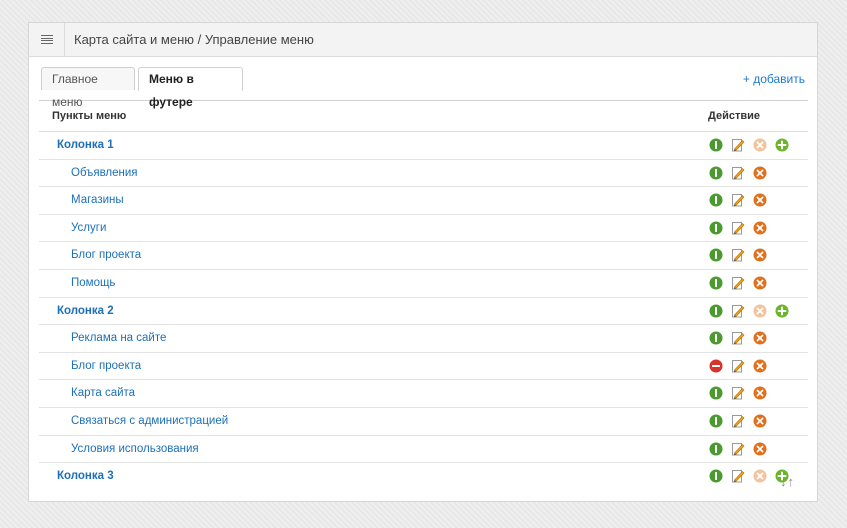  What do you see at coordinates (85, 145) in the screenshot?
I see `menu-group-label: Колонка 1` at bounding box center [85, 145].